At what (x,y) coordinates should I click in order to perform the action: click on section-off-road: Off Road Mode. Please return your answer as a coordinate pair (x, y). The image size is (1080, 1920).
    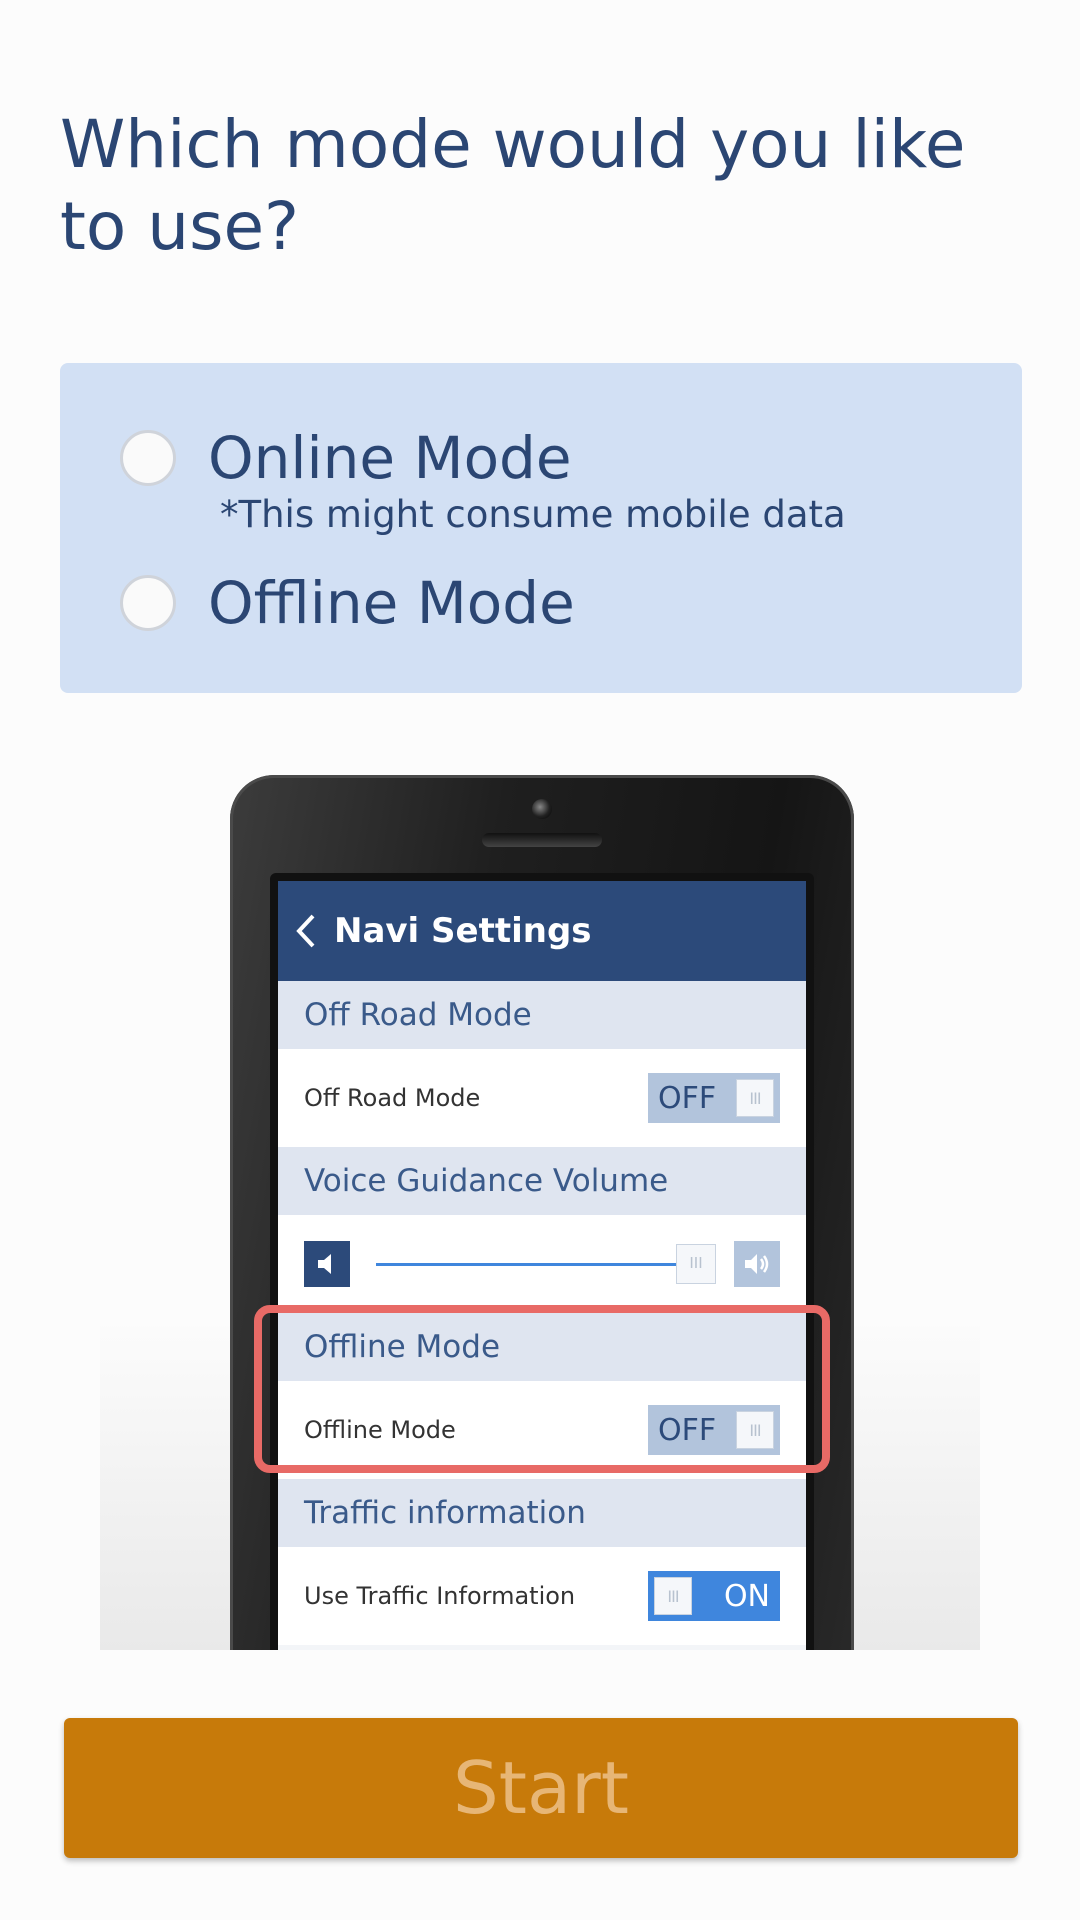
    Looking at the image, I should click on (542, 1015).